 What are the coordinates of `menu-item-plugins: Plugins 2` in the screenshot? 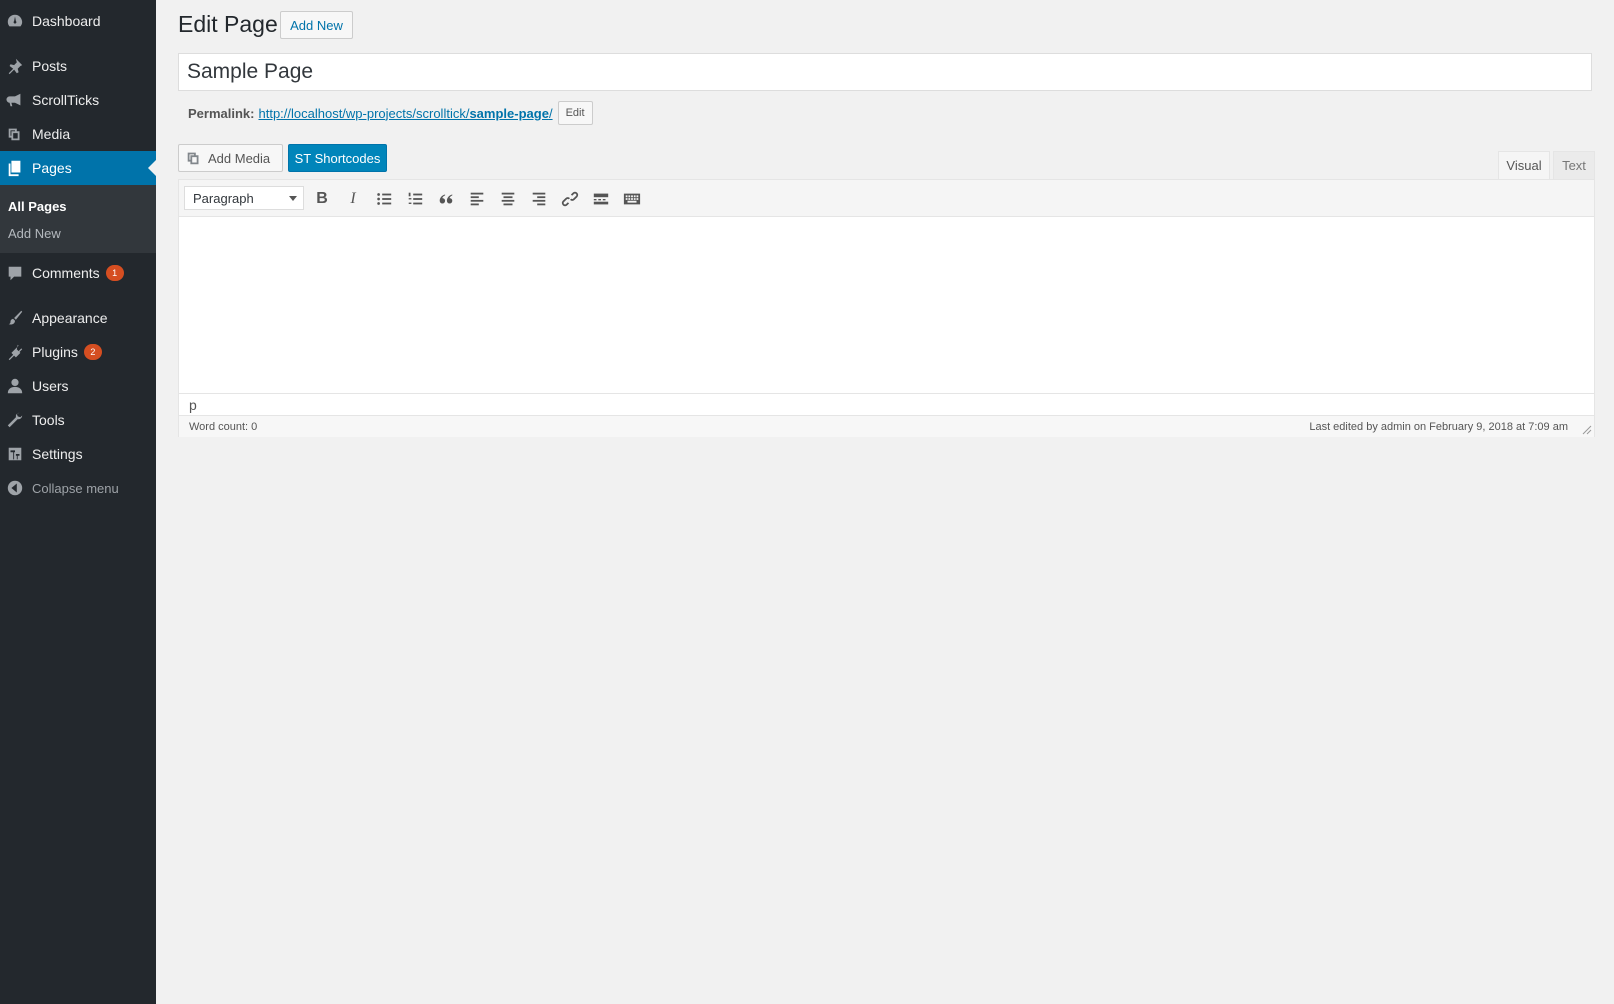 It's located at (78, 352).